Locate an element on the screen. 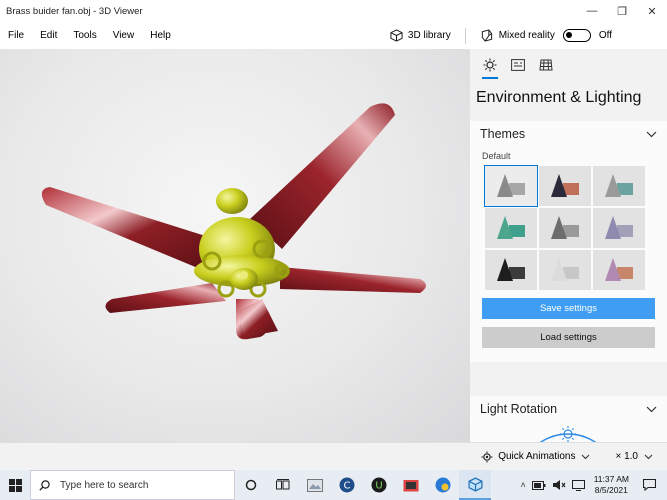  status-bar: Quick Animations × 1.0 is located at coordinates (333, 456).